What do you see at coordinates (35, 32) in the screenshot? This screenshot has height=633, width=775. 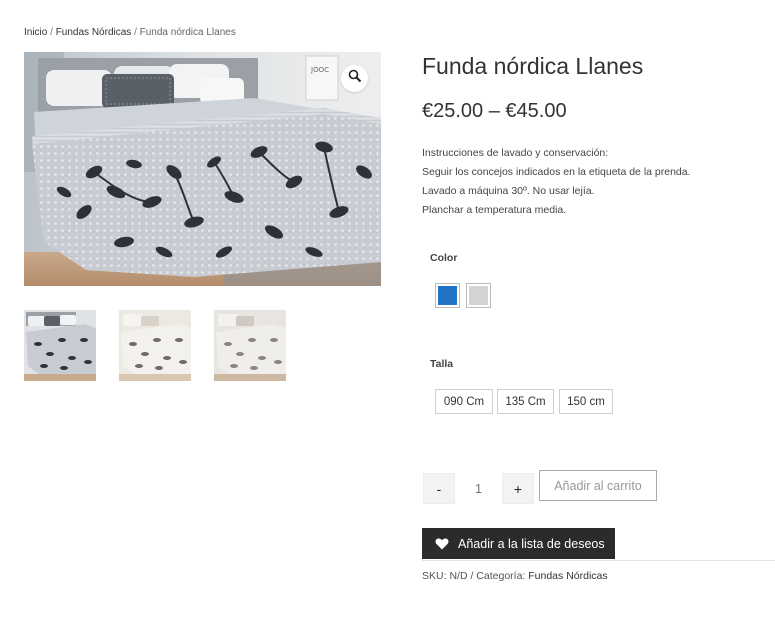 I see `breadcrumb-home-link: Inicio` at bounding box center [35, 32].